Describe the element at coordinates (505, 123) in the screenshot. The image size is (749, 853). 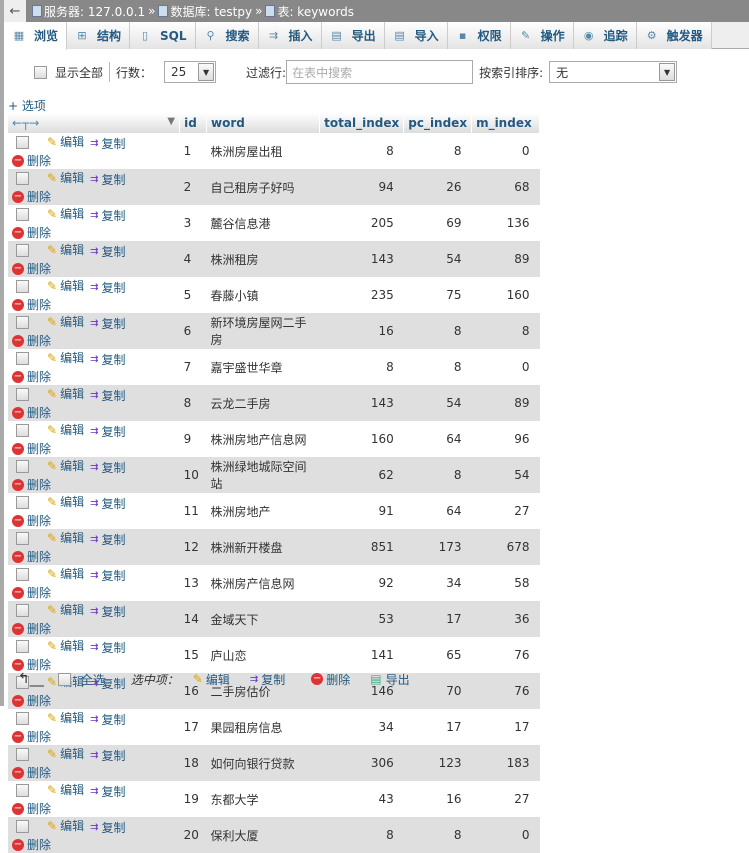
I see `column-header-m_index: m_index` at that location.